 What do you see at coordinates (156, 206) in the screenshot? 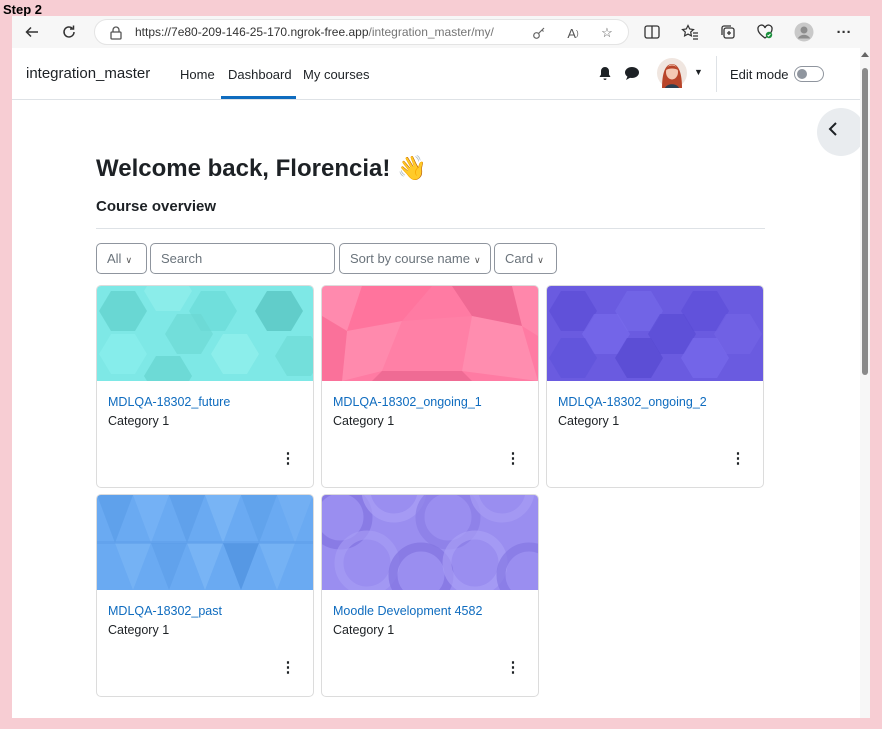
I see `course-overview-title: Course overview` at bounding box center [156, 206].